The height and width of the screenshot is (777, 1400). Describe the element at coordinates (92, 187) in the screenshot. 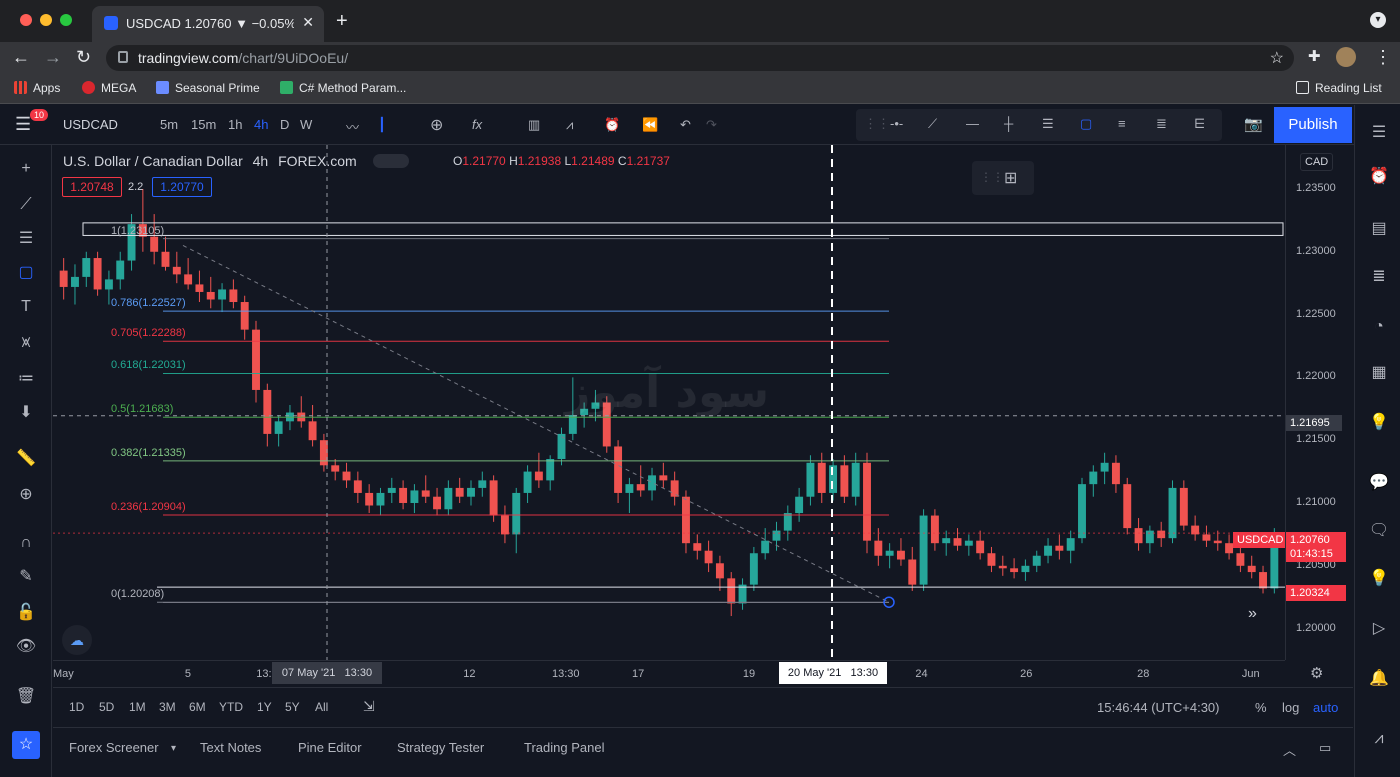

I see `sell-button: 1.20748` at that location.